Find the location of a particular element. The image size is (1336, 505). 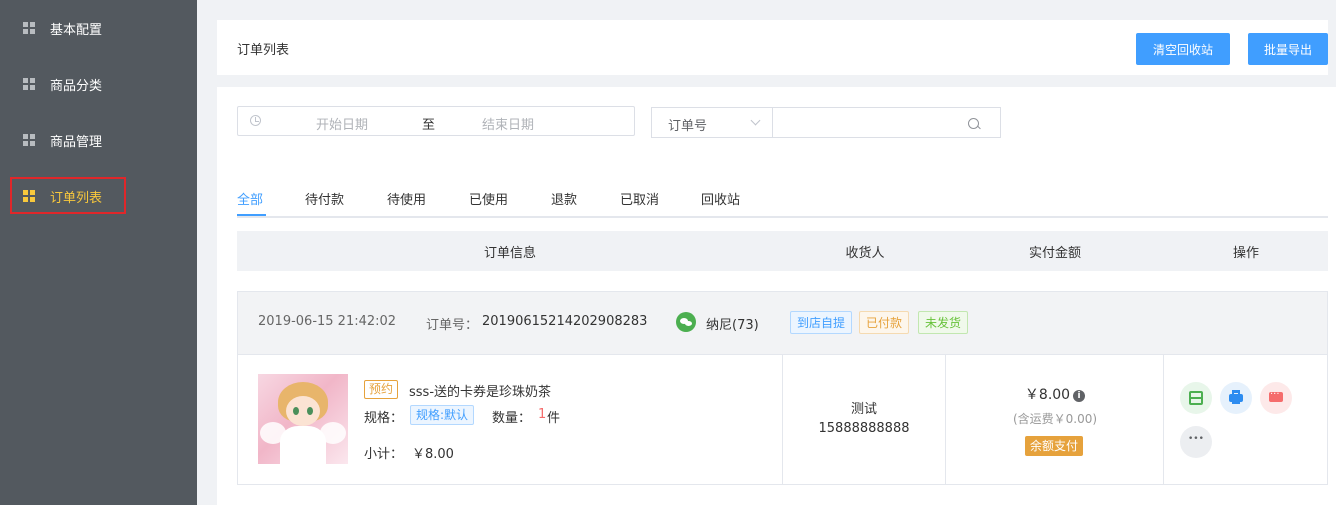

tab-pending-payment: 待付款 is located at coordinates (324, 198).